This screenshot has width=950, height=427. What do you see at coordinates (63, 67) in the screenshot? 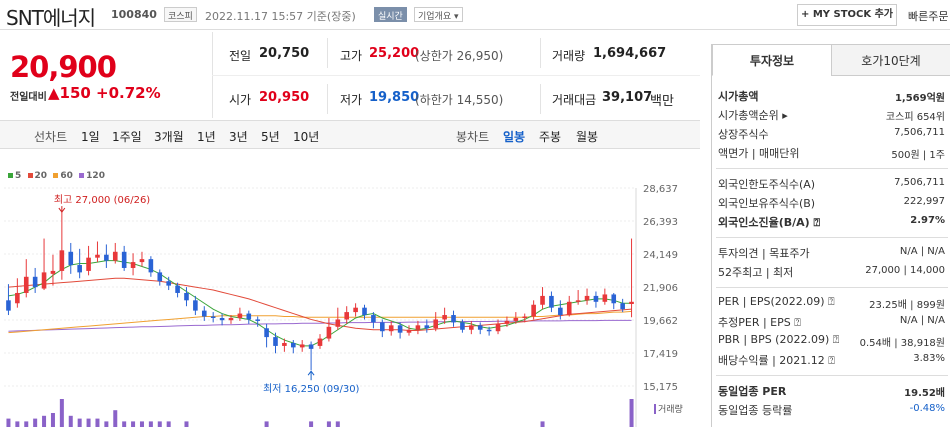
I see `current-price: 20,900` at bounding box center [63, 67].